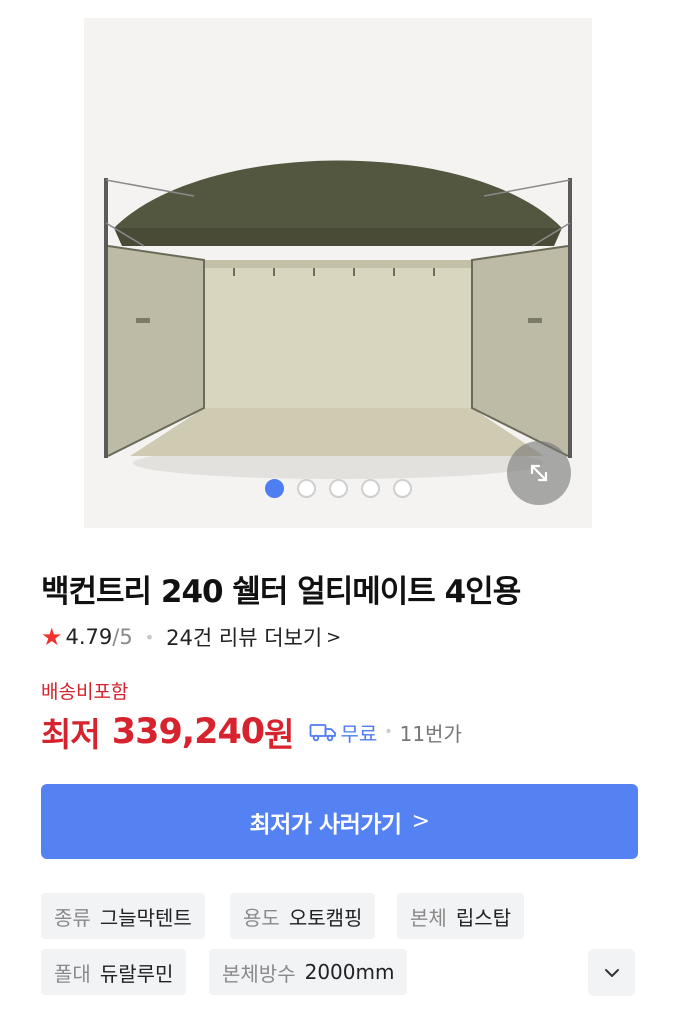  I want to click on spec-value: 그늘막텐트, so click(145, 917).